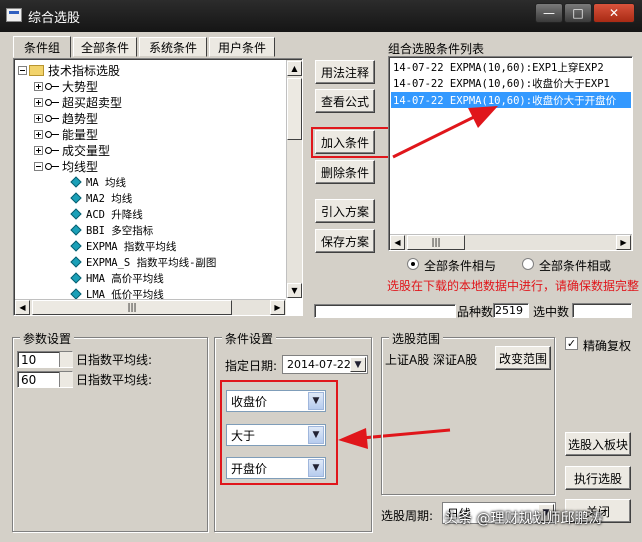 Image resolution: width=642 pixels, height=542 pixels. Describe the element at coordinates (276, 435) in the screenshot. I see `operator-select: 大于 ▼` at that location.